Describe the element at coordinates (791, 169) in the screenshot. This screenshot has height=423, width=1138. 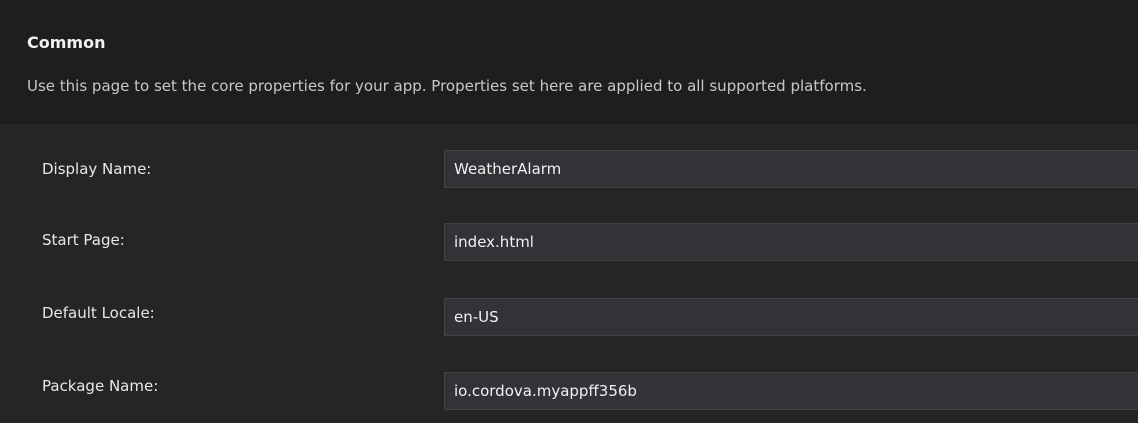
I see `display-name-input` at that location.